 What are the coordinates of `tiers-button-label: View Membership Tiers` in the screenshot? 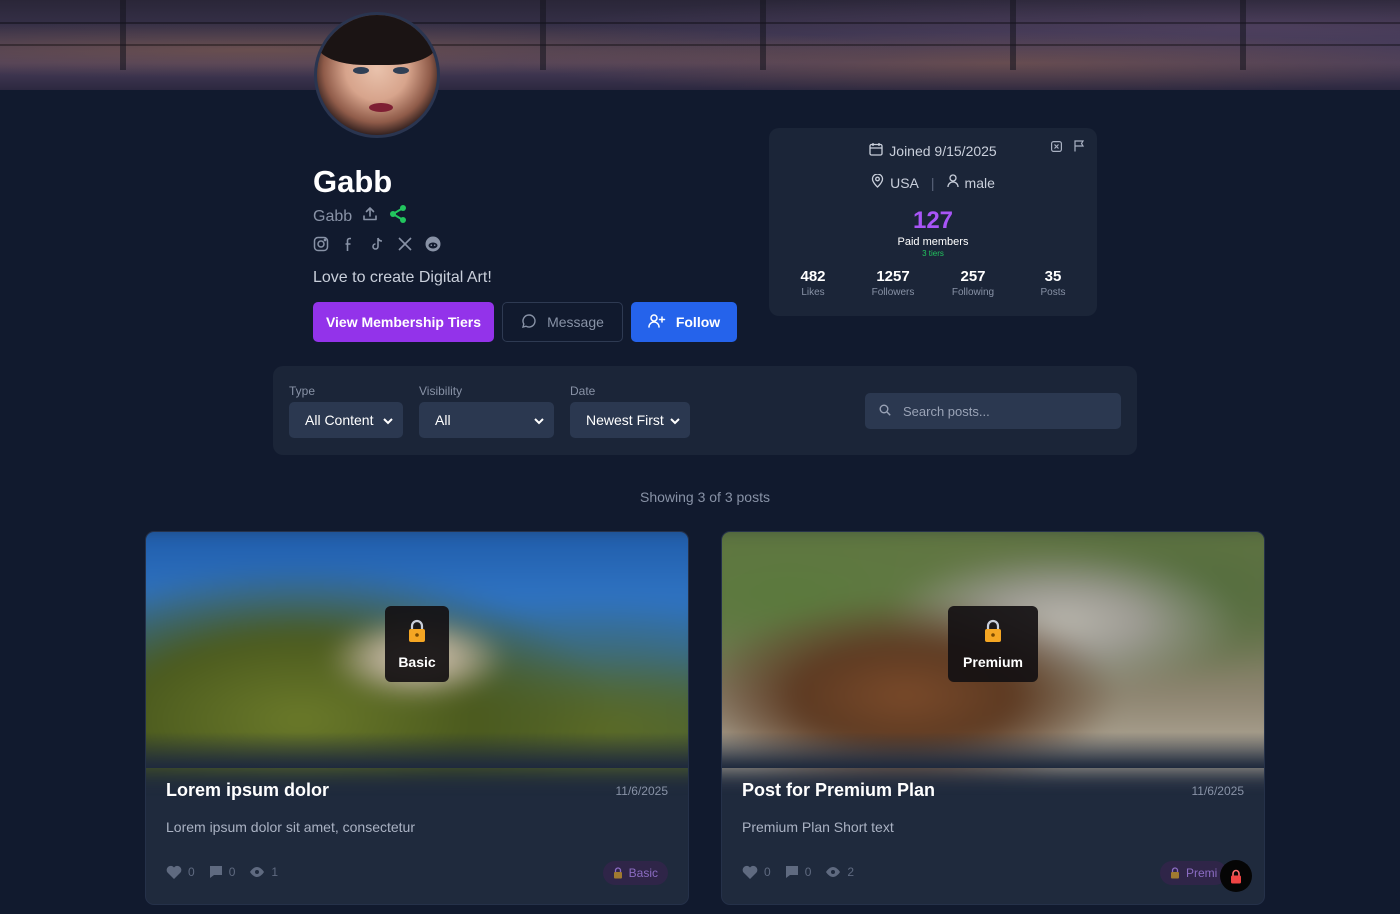 It's located at (403, 322).